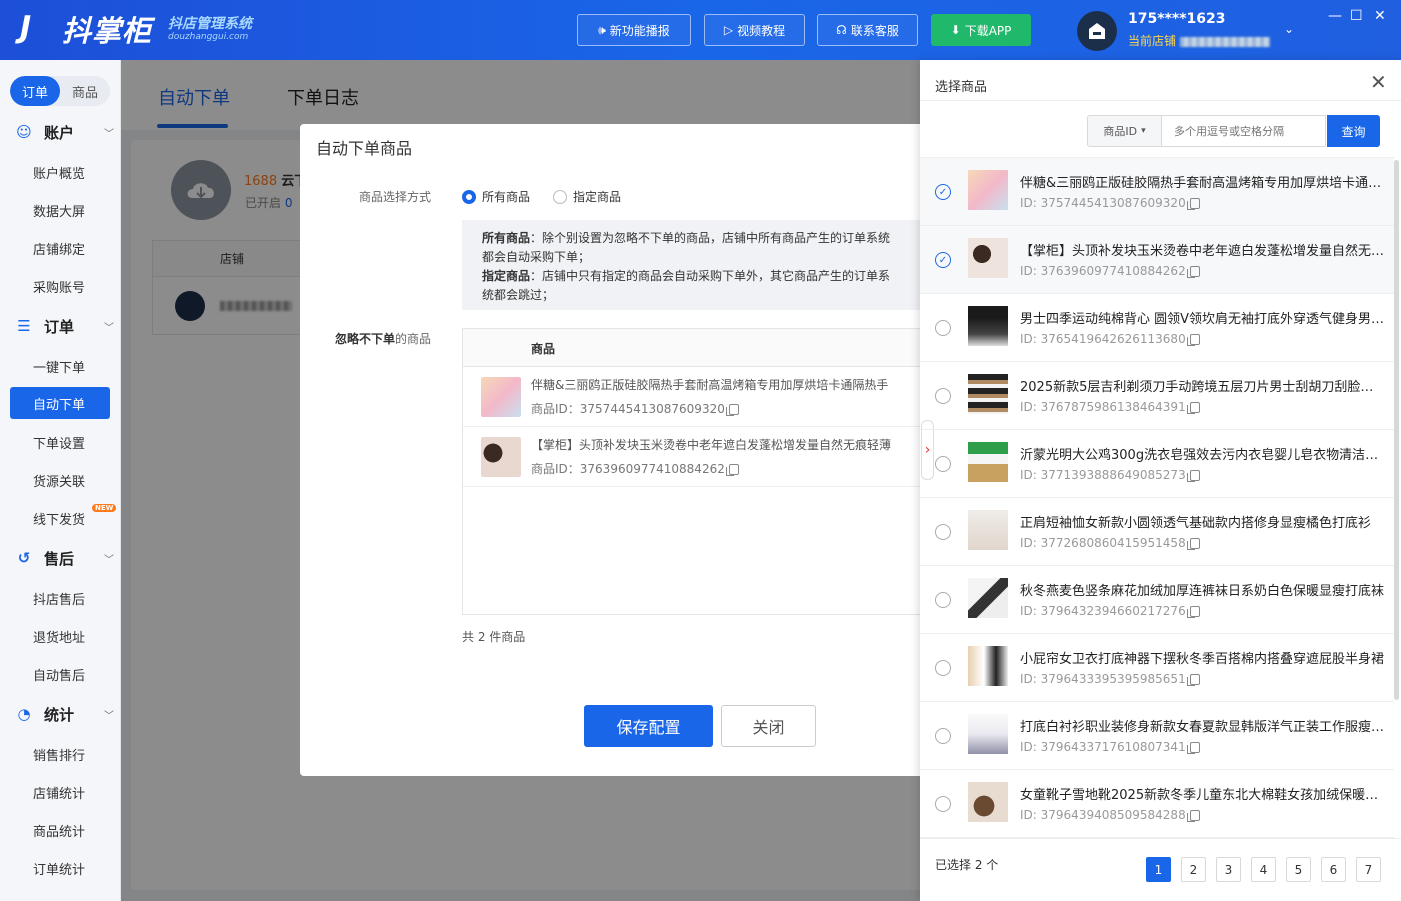 Image resolution: width=1401 pixels, height=901 pixels. I want to click on user-avatar, so click(1097, 31).